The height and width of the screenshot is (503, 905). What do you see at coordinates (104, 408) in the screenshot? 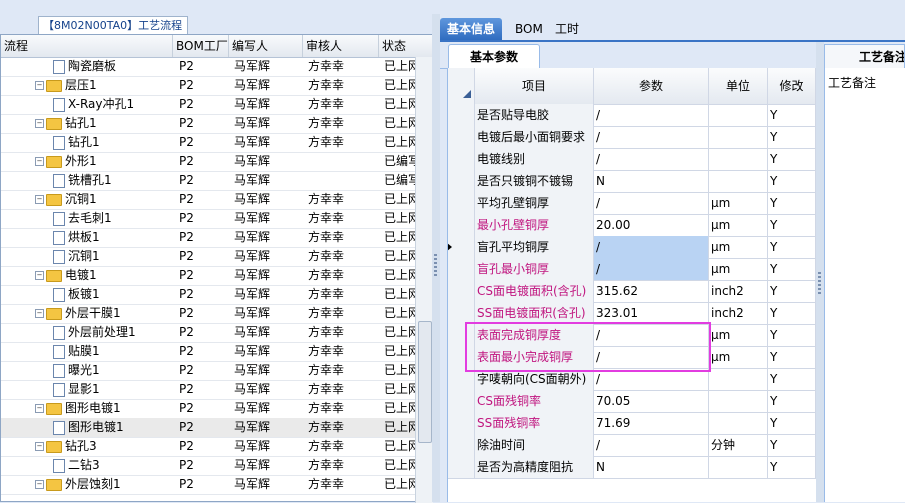
I see `tree-node: − 图形电镀1` at bounding box center [104, 408].